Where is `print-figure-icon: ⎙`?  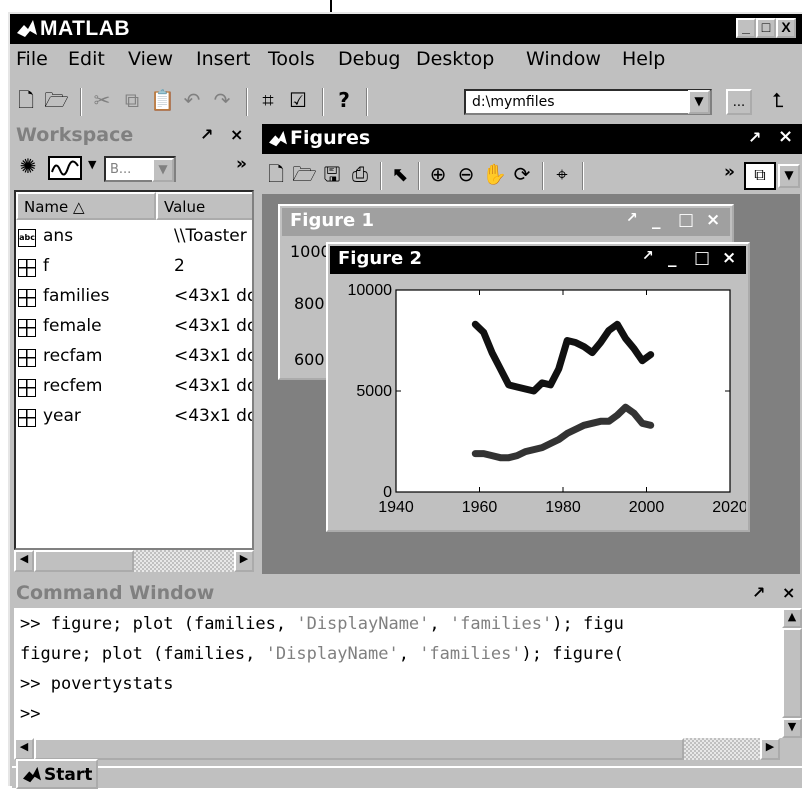
print-figure-icon: ⎙ is located at coordinates (360, 174).